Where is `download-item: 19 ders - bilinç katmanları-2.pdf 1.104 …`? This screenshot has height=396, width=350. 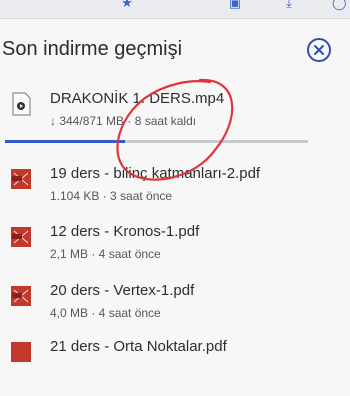 download-item: 19 ders - bilinç katmanları-2.pdf 1.104 … is located at coordinates (175, 194).